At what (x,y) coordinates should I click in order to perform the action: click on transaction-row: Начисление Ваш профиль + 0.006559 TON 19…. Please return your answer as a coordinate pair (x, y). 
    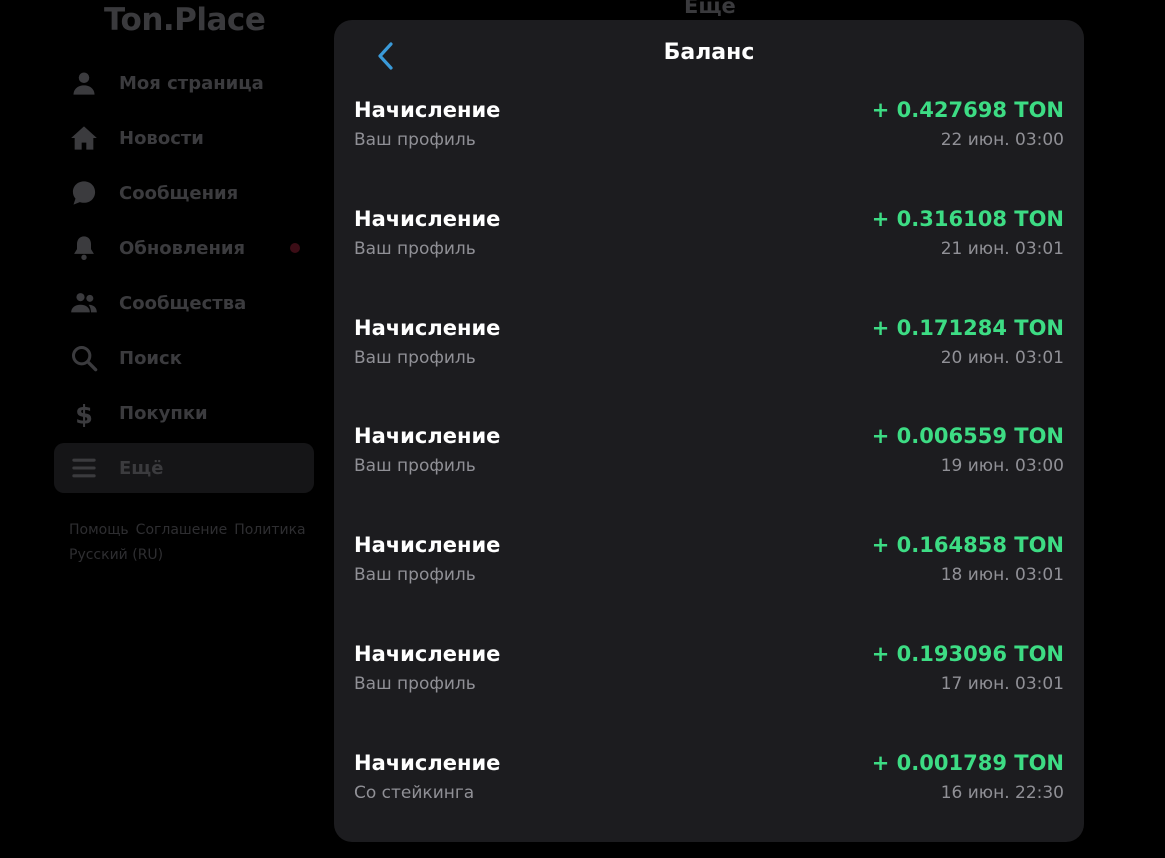
    Looking at the image, I should click on (709, 476).